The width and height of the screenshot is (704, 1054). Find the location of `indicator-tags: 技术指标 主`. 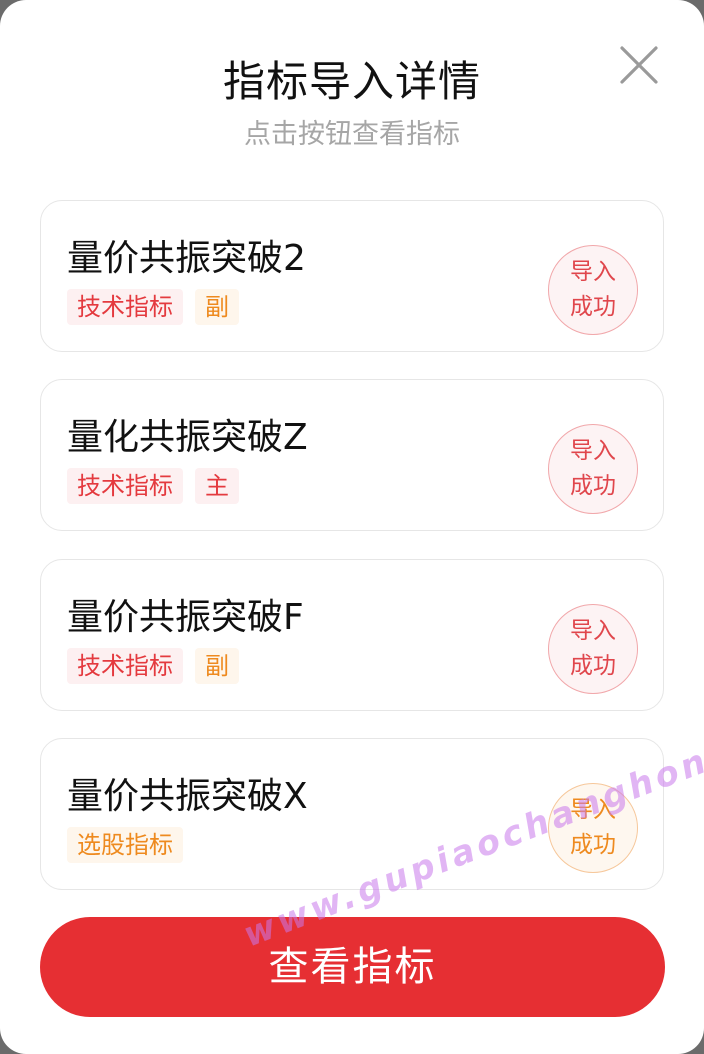

indicator-tags: 技术指标 主 is located at coordinates (153, 486).